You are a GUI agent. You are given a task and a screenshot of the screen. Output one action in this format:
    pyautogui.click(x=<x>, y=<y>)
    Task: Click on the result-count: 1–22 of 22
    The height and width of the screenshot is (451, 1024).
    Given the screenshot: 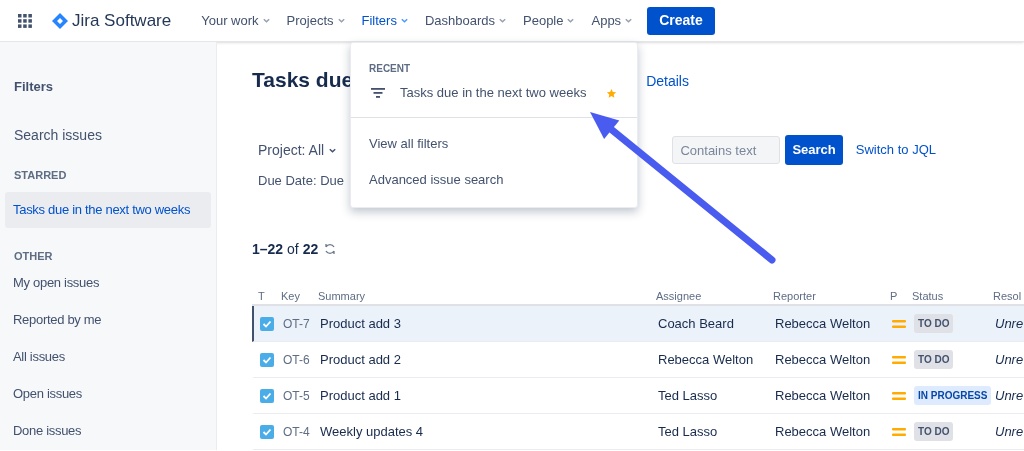 What is the action you would take?
    pyautogui.click(x=285, y=249)
    